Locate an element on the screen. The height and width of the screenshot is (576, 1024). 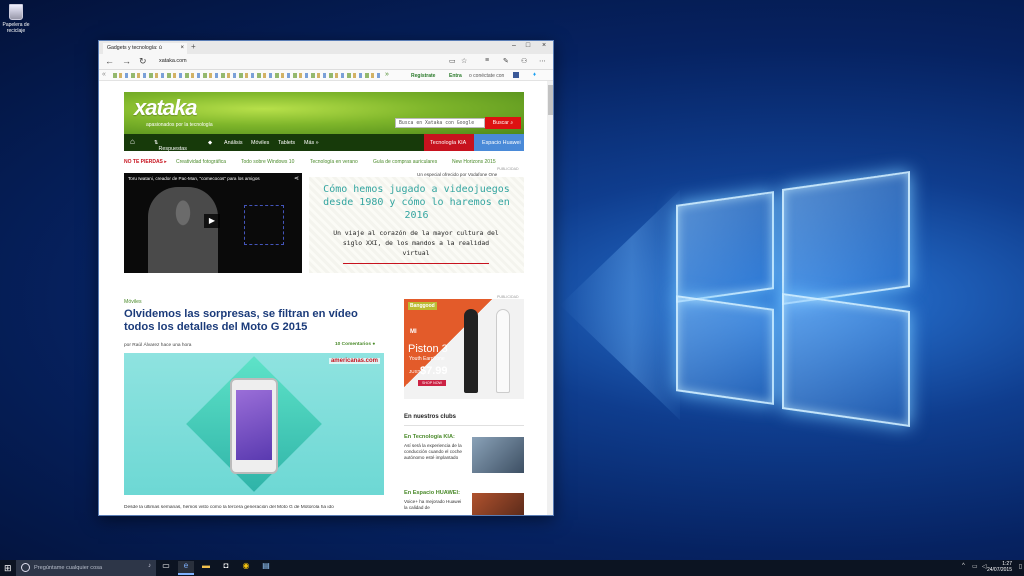
nav-tablets: Tablets is located at coordinates (286, 143).